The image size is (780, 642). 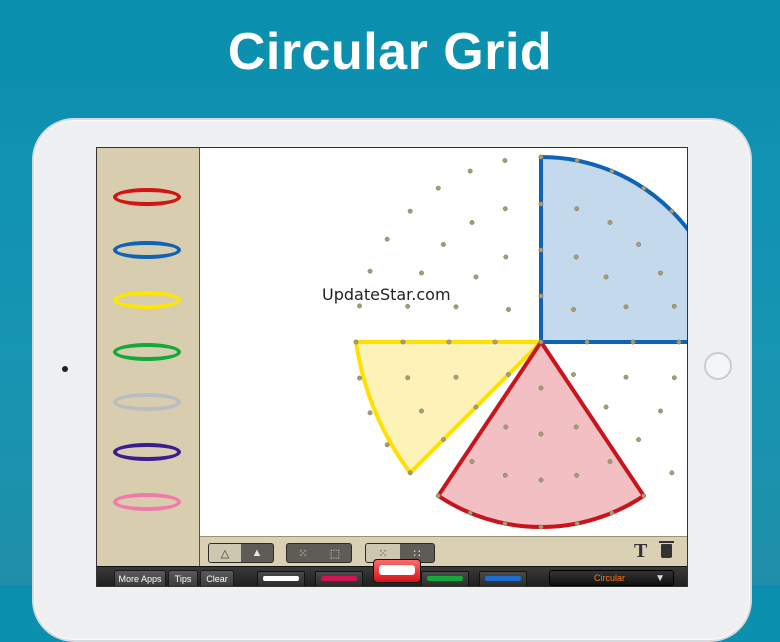 What do you see at coordinates (140, 578) in the screenshot?
I see `more-apps-button: More Apps` at bounding box center [140, 578].